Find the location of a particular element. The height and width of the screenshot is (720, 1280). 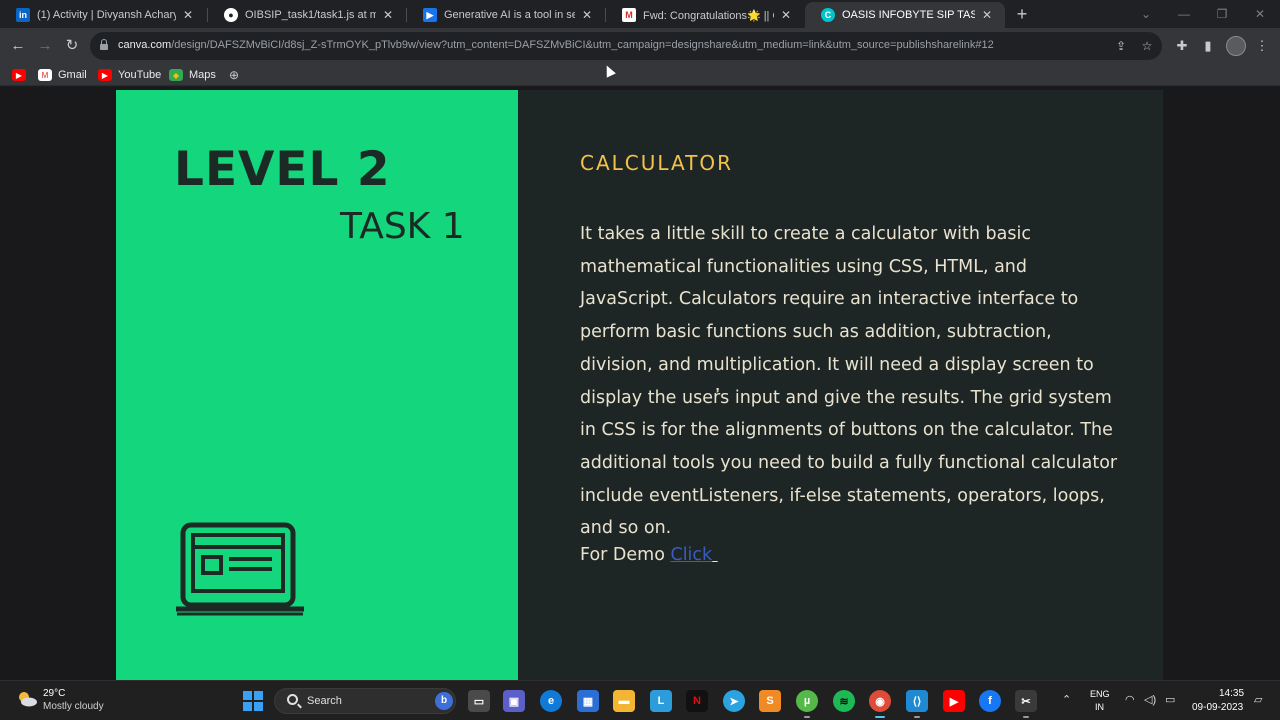

teams-chat-icon: ▣ is located at coordinates (514, 701).